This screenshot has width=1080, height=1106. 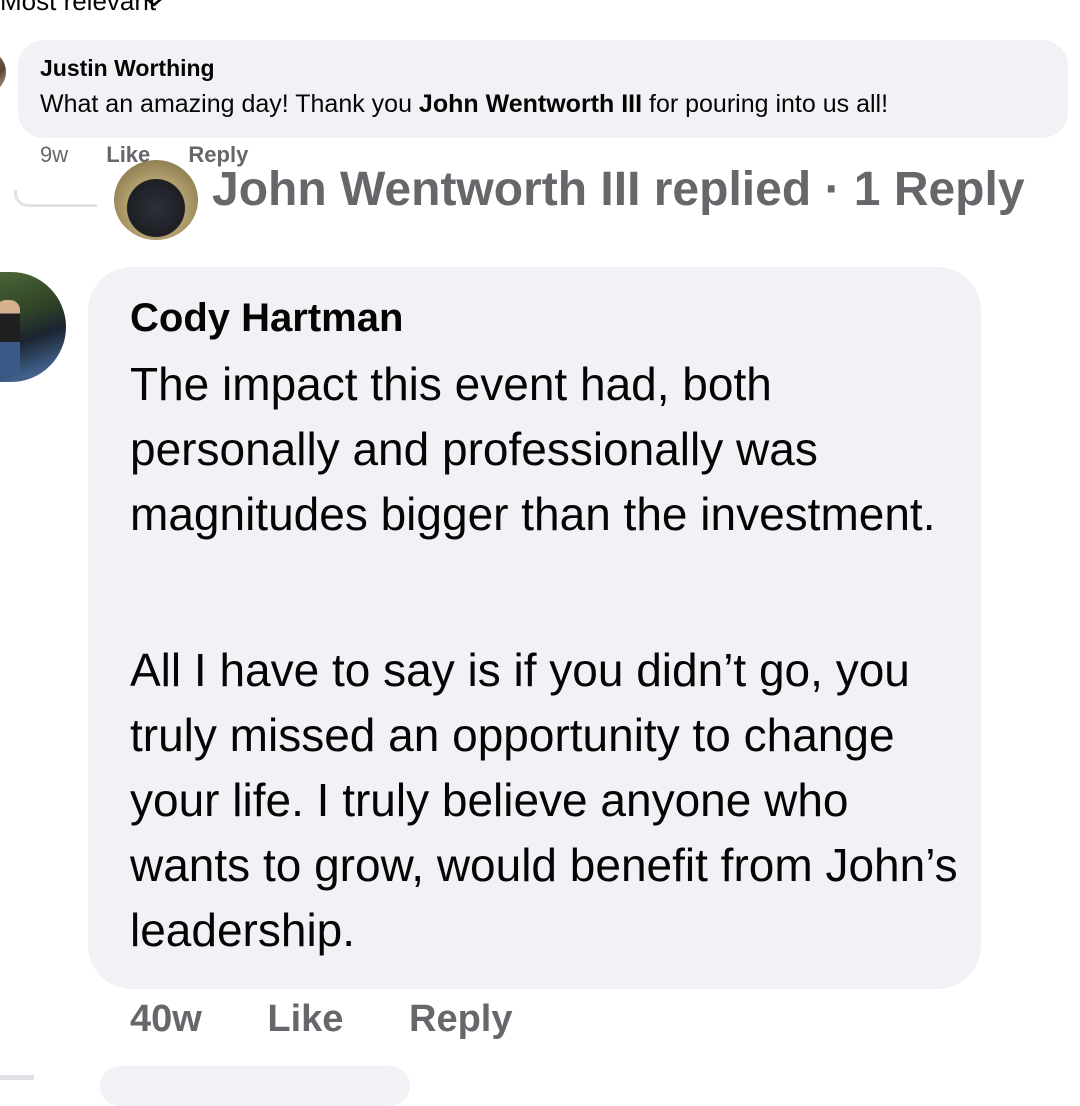 What do you see at coordinates (229, 104) in the screenshot?
I see `comment-text-before: What an amazing day! Thank you` at bounding box center [229, 104].